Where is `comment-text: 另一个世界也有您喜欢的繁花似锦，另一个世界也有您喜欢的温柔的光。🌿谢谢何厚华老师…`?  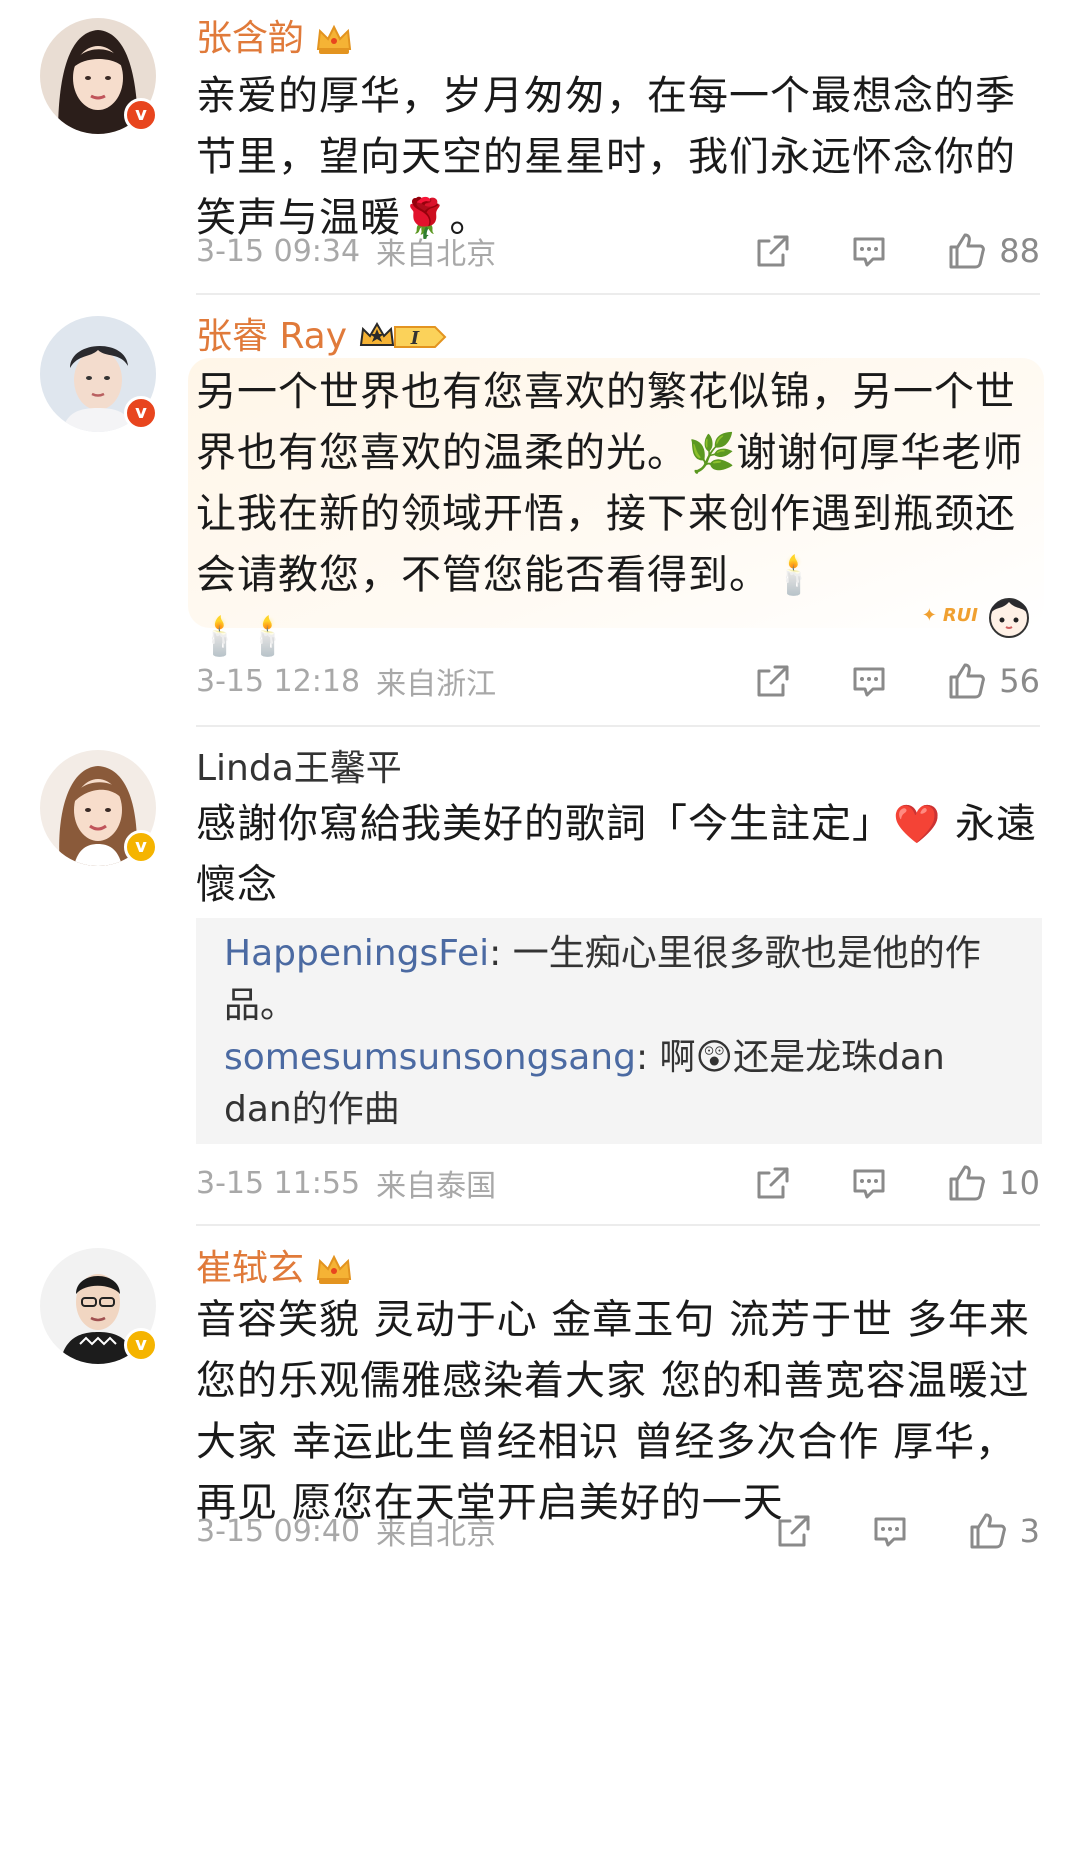 comment-text: 另一个世界也有您喜欢的繁花似锦，另一个世界也有您喜欢的温柔的光。🌿谢谢何厚华老师… is located at coordinates (610, 513).